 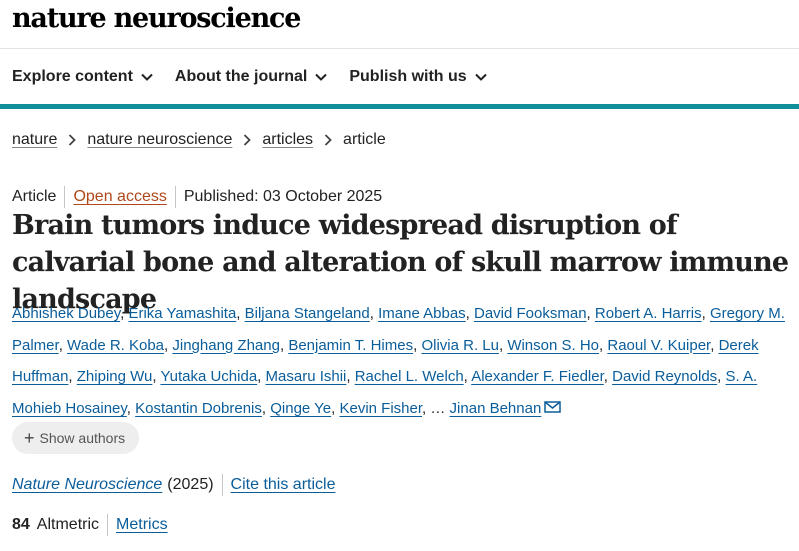 I want to click on author-link: Qinge Ye, so click(x=300, y=408).